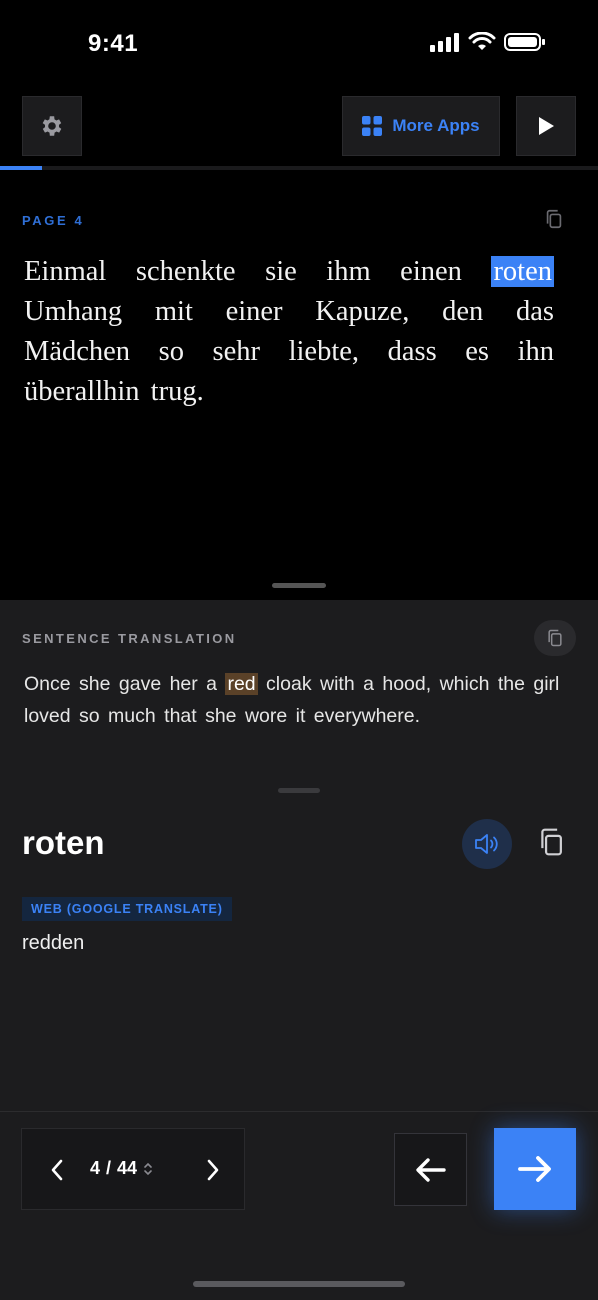  What do you see at coordinates (372, 126) in the screenshot?
I see `grid-apps-icon` at bounding box center [372, 126].